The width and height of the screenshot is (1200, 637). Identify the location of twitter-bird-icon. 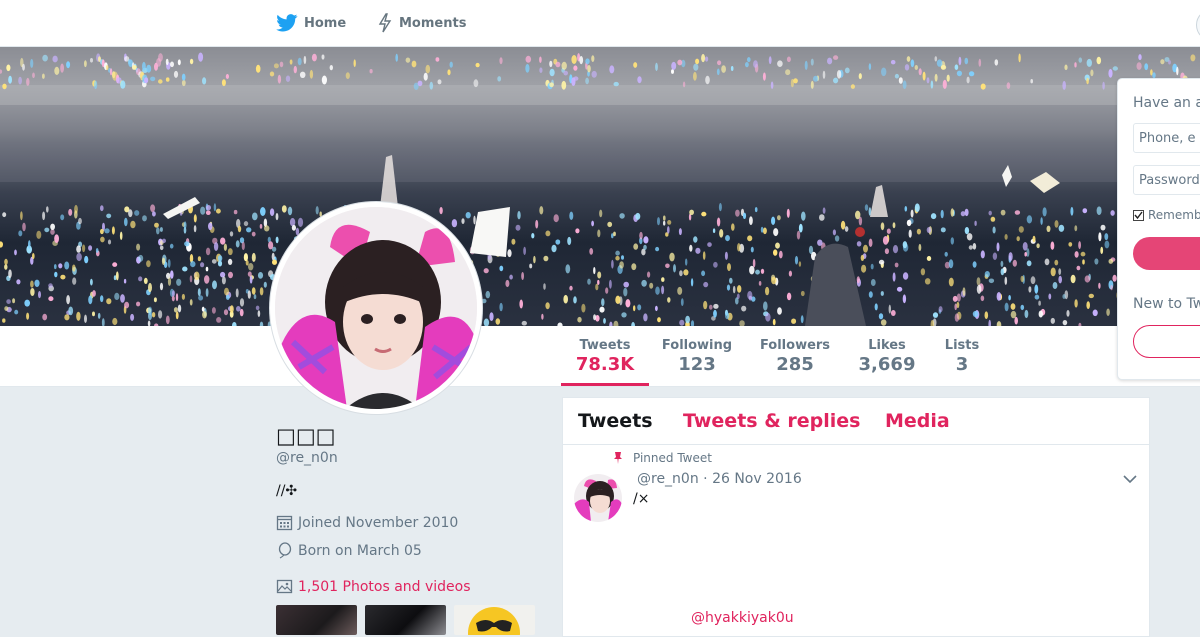
(287, 23).